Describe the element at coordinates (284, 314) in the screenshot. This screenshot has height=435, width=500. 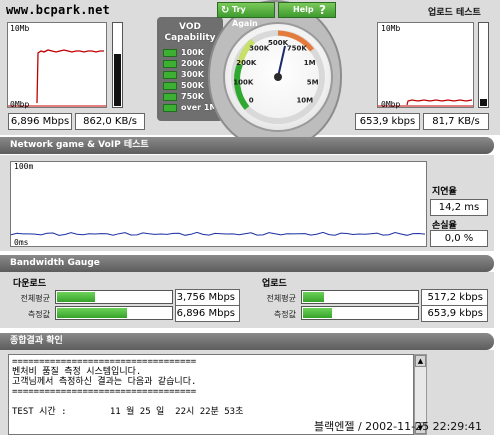
I see `upload-measured-label: 측정값` at that location.